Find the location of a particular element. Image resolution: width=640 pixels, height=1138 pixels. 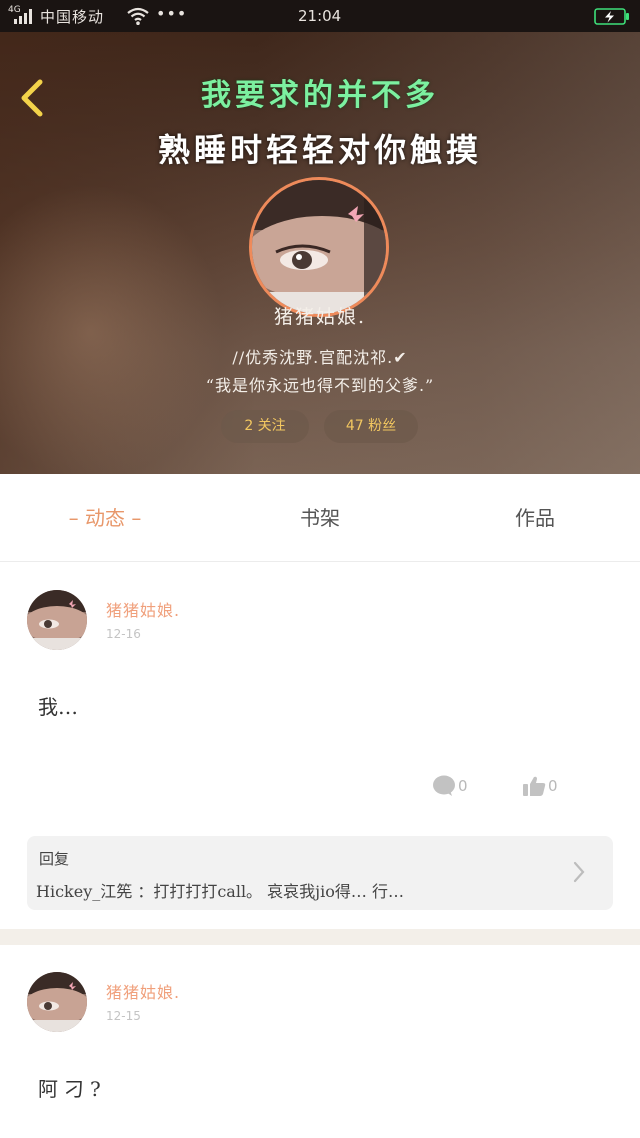

tab-works: 作品 is located at coordinates (535, 518).